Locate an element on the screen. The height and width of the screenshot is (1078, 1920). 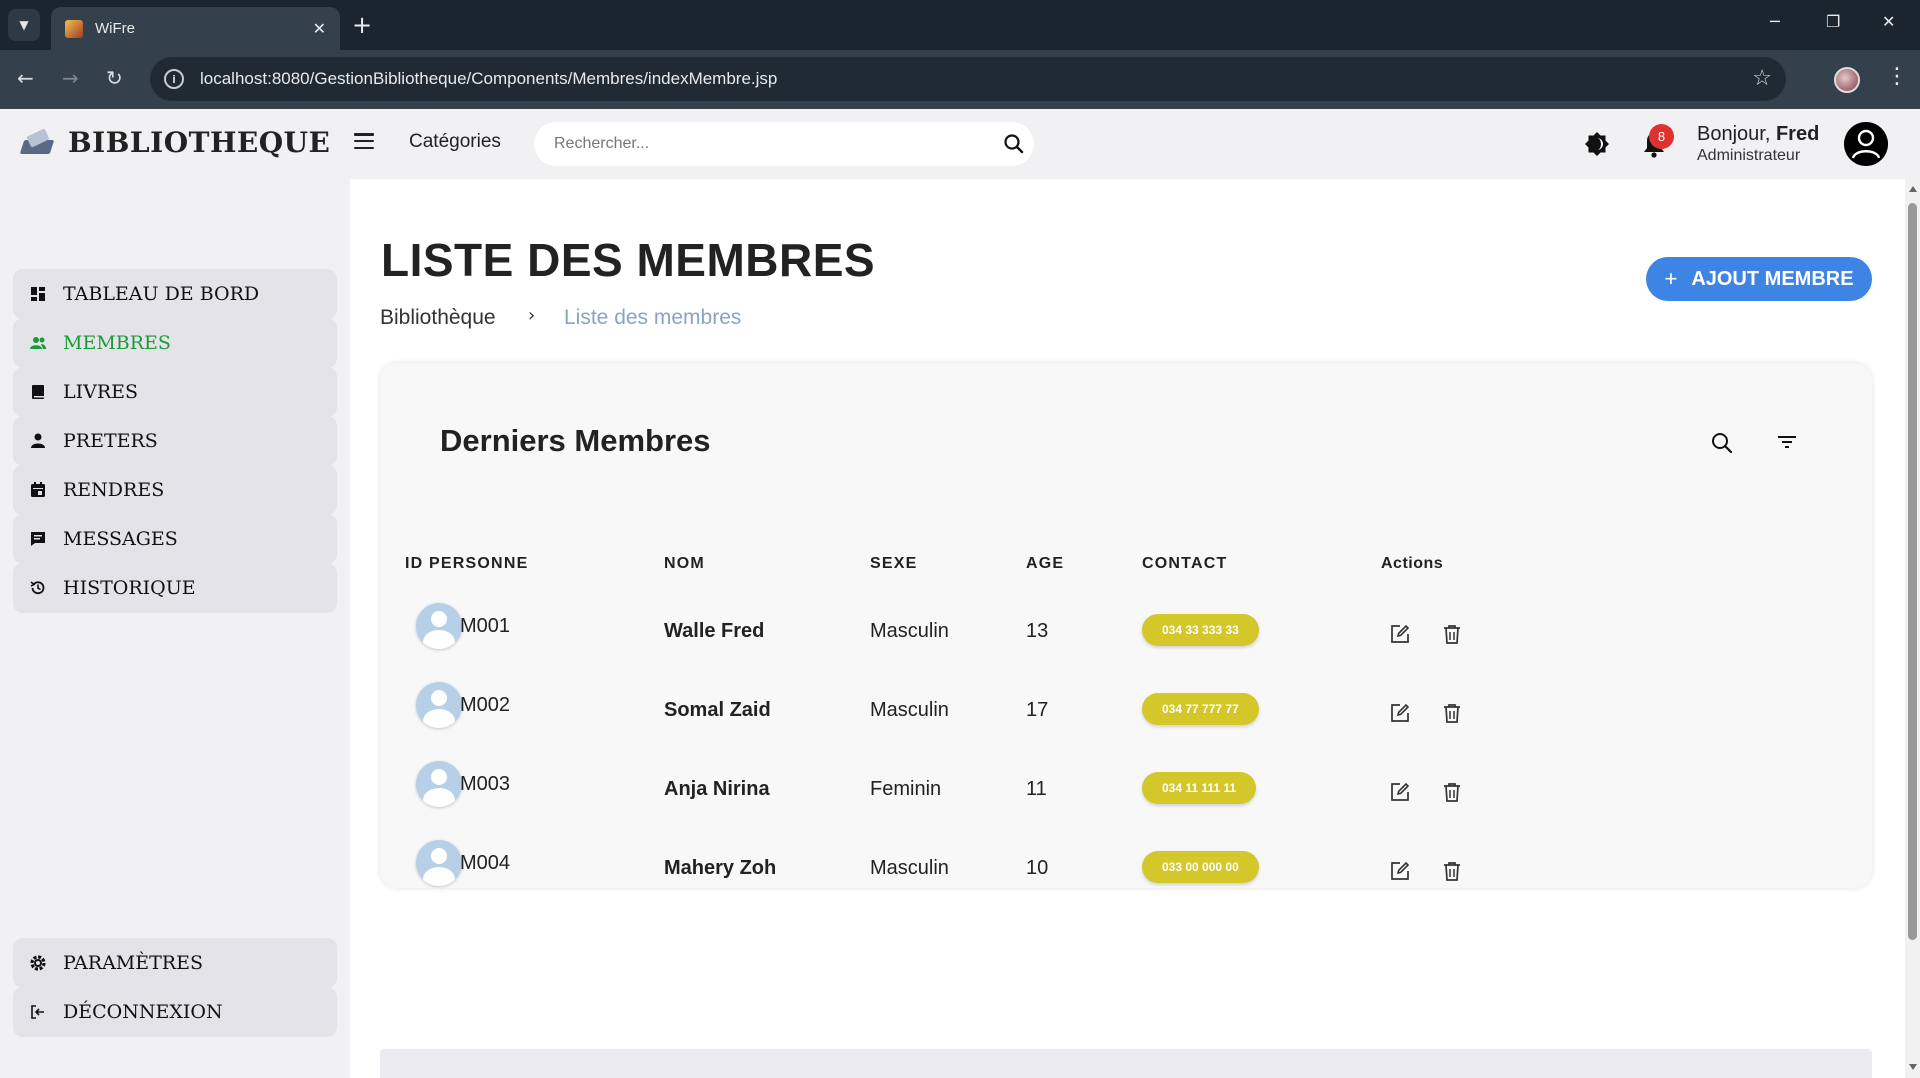
page-title: LISTE DES MEMBRES is located at coordinates (628, 260).